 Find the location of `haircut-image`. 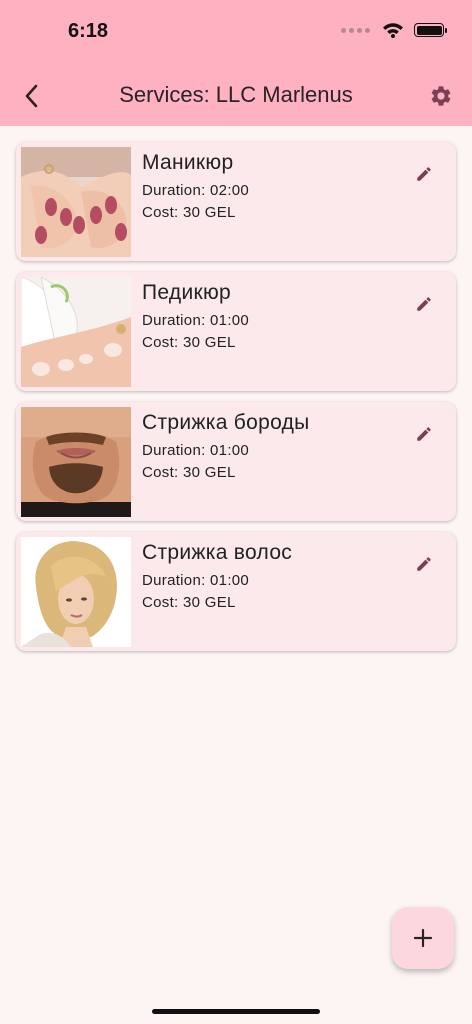

haircut-image is located at coordinates (76, 592).